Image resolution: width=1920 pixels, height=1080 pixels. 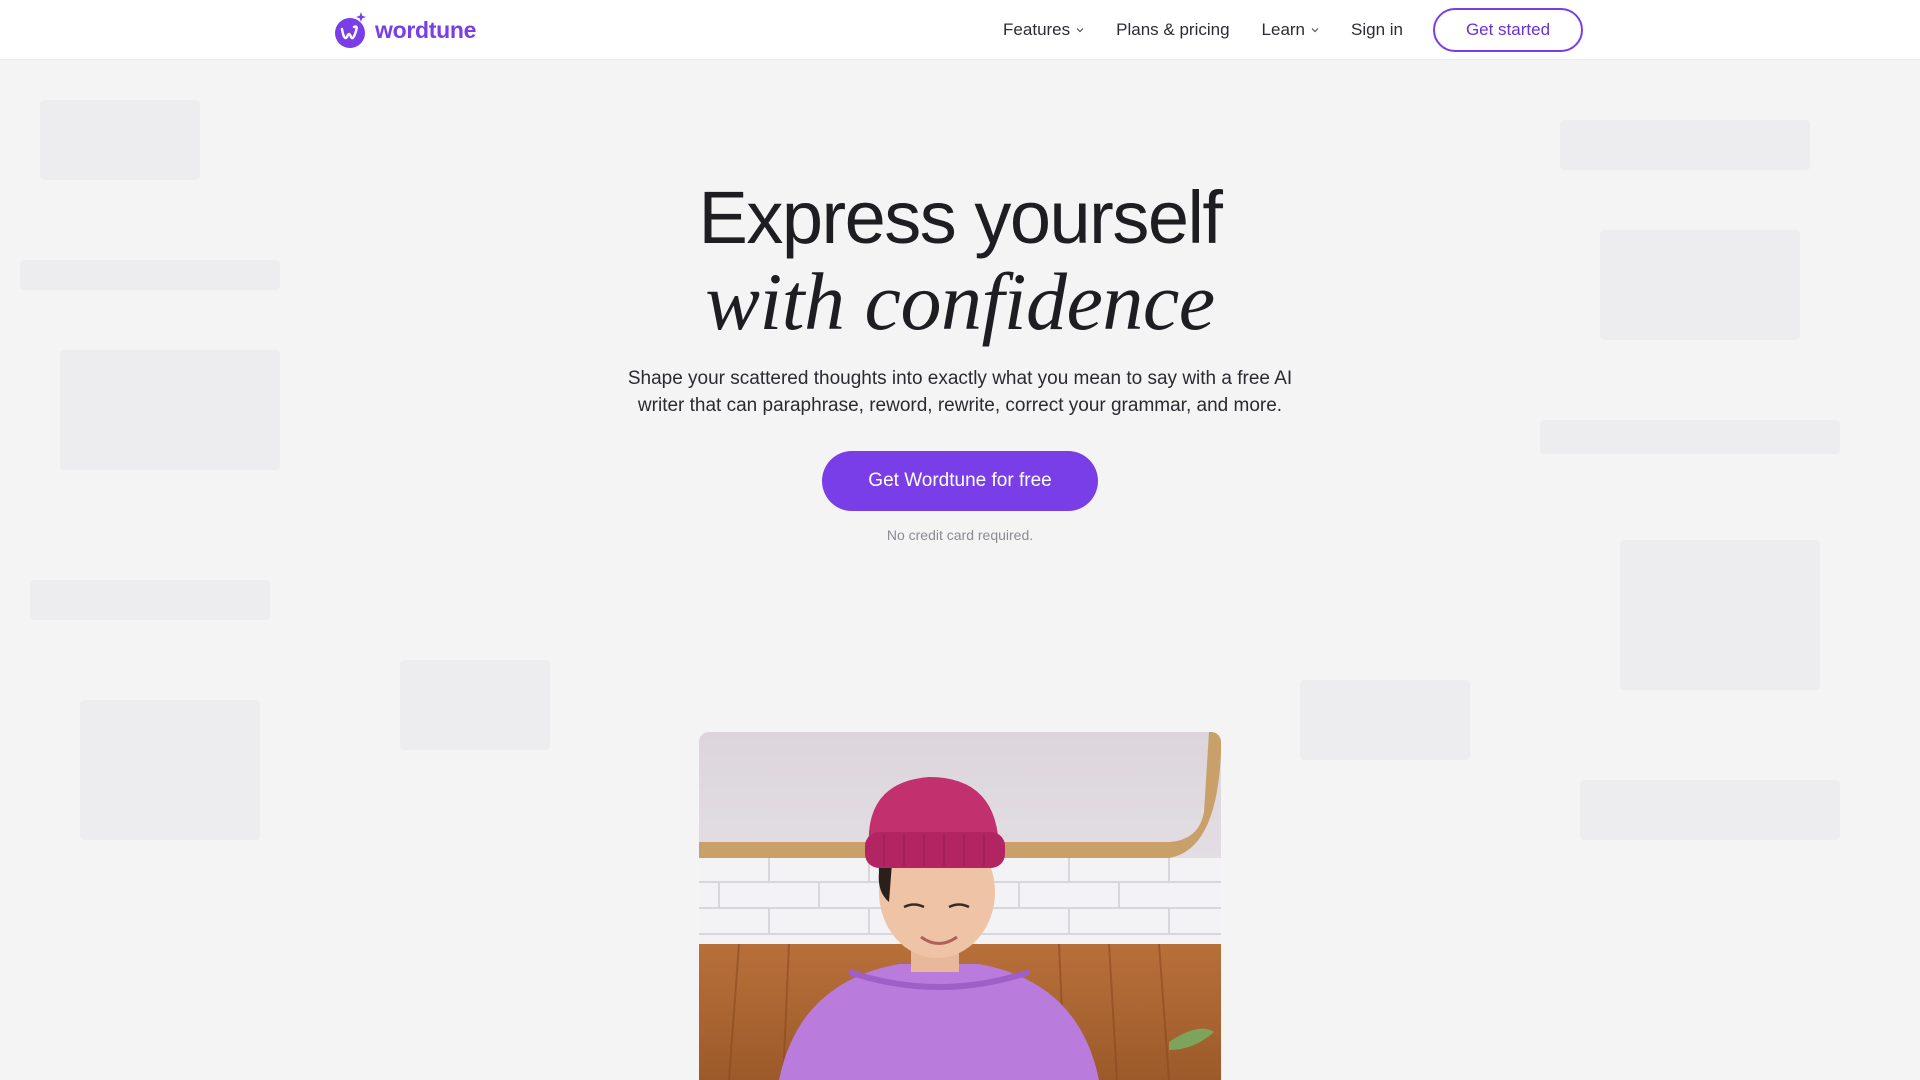 What do you see at coordinates (960, 481) in the screenshot?
I see `get-wordtune-free-button: Get Wordtune for free` at bounding box center [960, 481].